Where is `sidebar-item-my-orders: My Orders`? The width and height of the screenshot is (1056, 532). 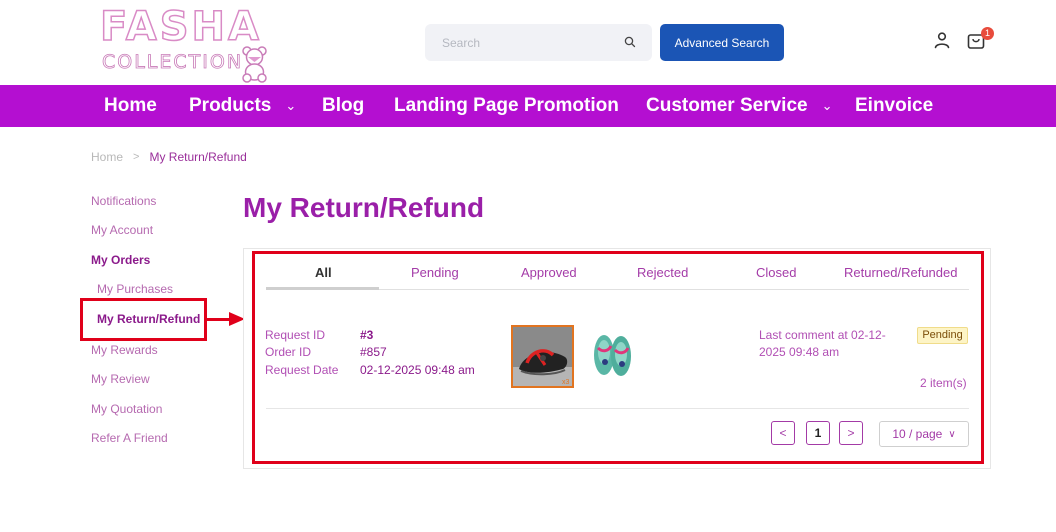 sidebar-item-my-orders: My Orders is located at coordinates (120, 260).